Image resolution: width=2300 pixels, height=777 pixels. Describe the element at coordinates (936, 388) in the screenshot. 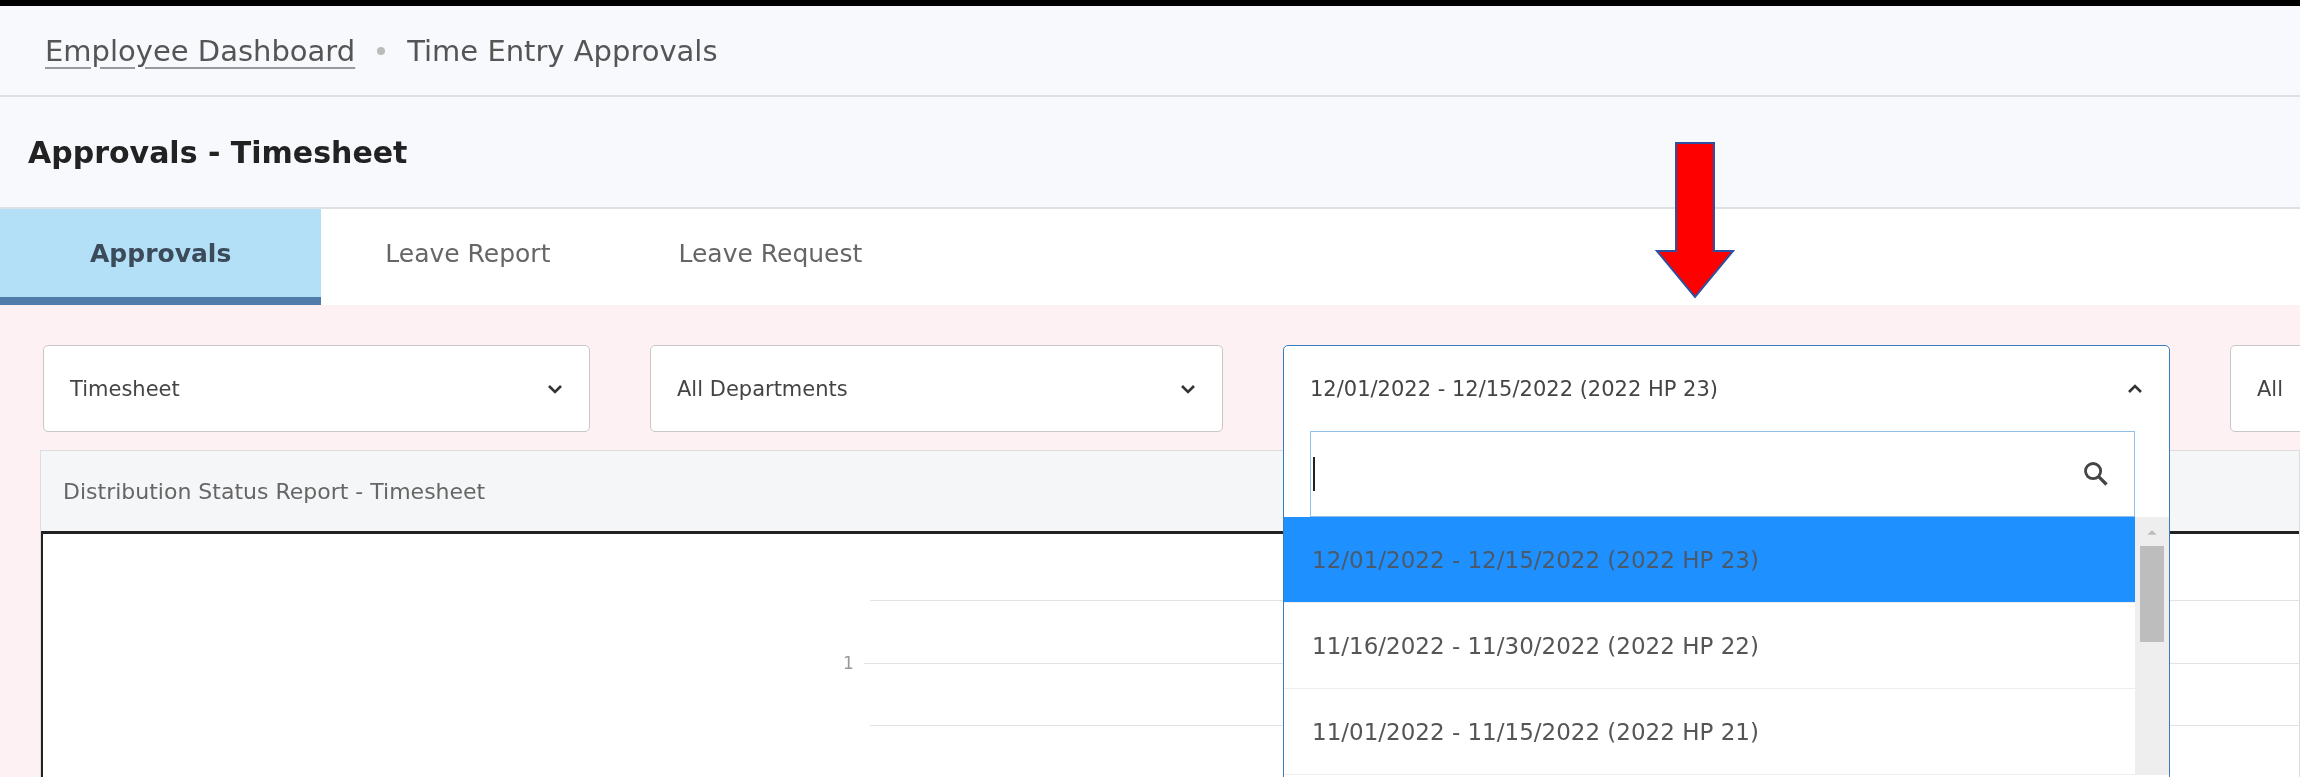

I see `dropdown: All Departments` at that location.